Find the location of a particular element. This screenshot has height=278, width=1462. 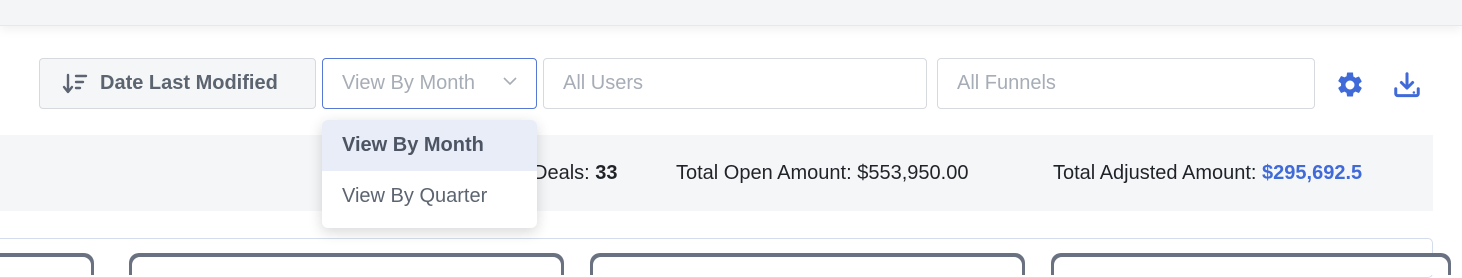

view-by-select: View By Month is located at coordinates (429, 83).